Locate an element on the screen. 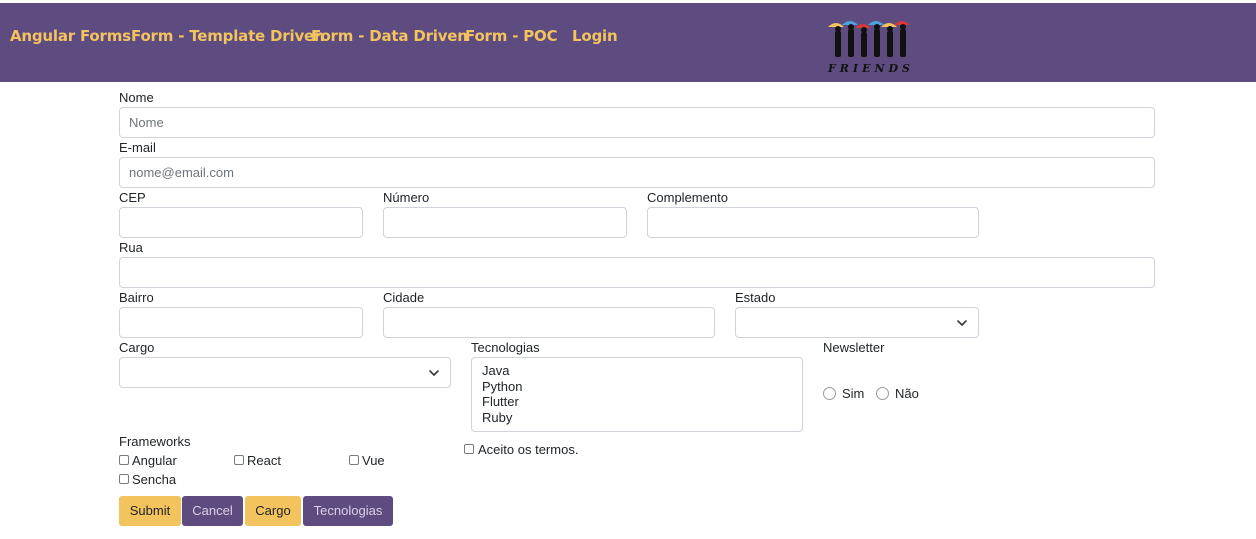  newsletter-radio-nao is located at coordinates (882, 393).